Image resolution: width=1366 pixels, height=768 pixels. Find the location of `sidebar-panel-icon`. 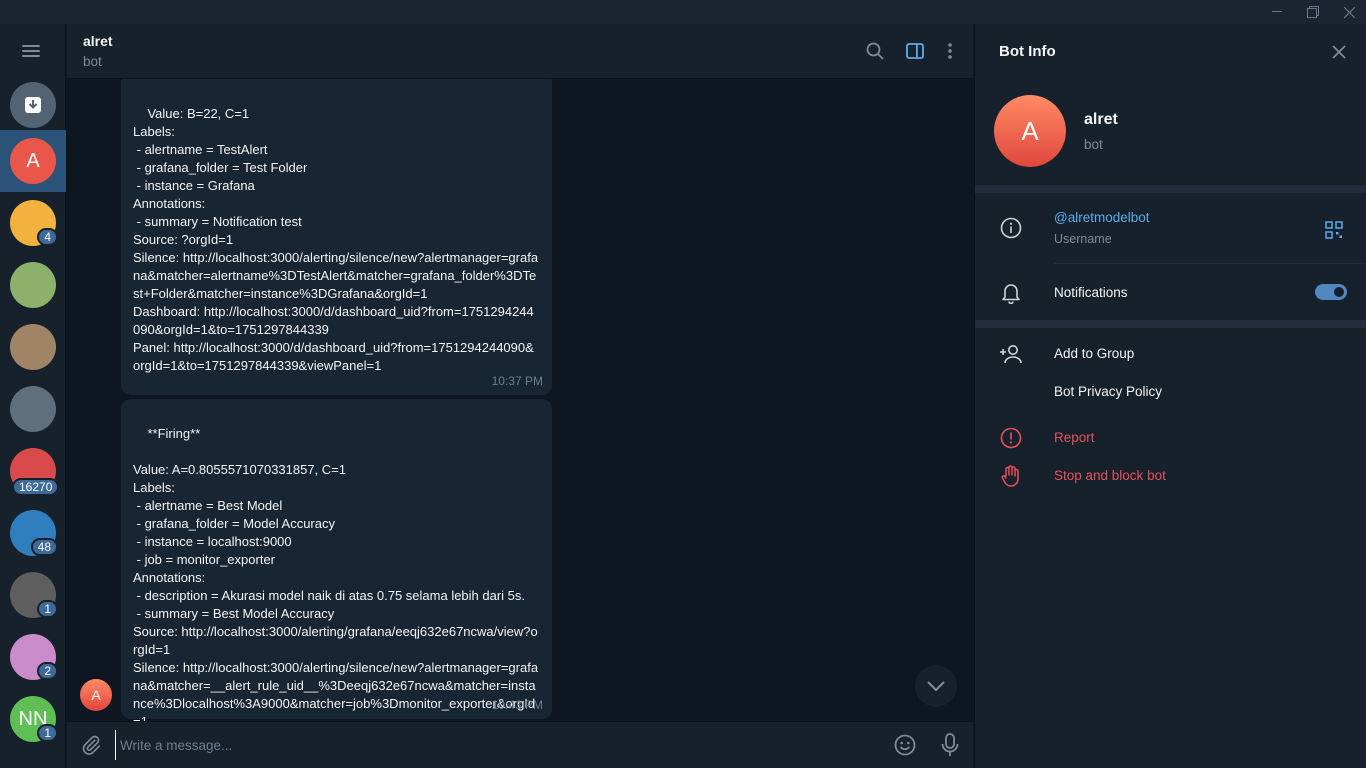

sidebar-panel-icon is located at coordinates (915, 51).